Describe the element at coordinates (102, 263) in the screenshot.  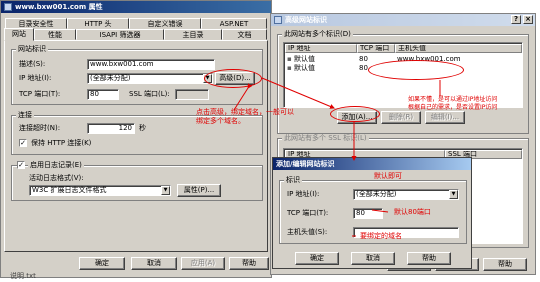
I see `ok-button: 确定` at that location.